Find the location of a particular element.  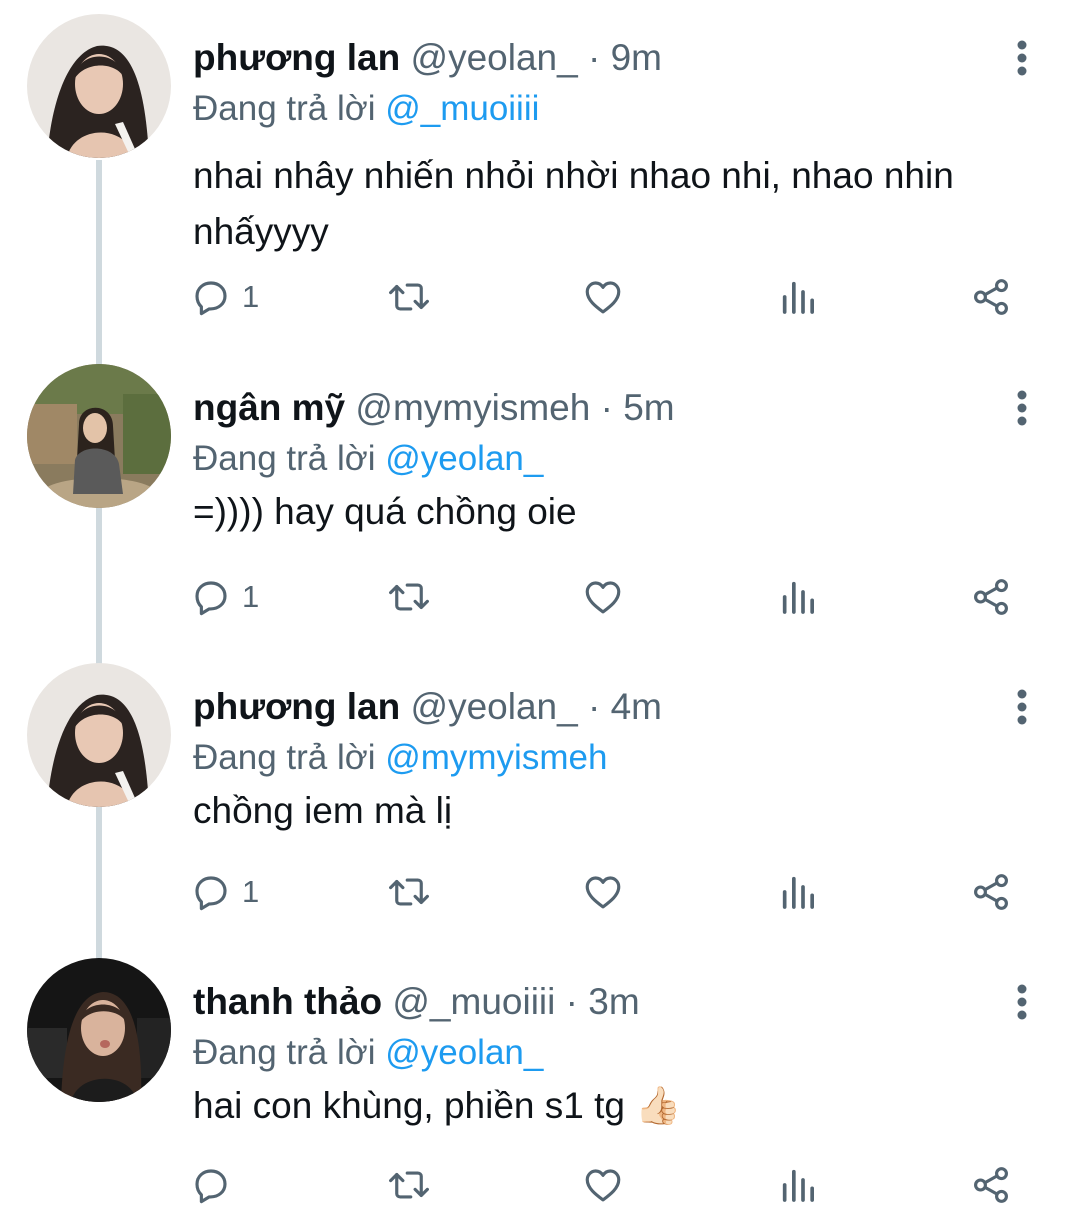

action-bar is located at coordinates (610, 1185).